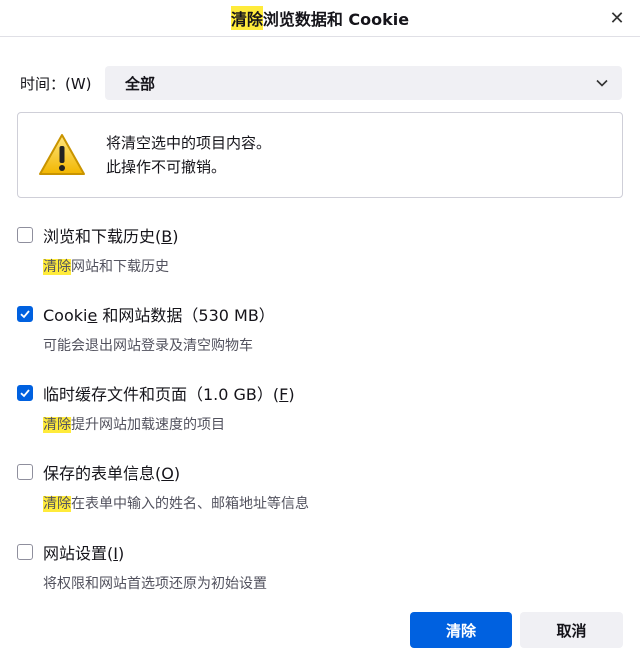 This screenshot has width=640, height=664. I want to click on warning-line-2: 此操作不可撤销。, so click(166, 167).